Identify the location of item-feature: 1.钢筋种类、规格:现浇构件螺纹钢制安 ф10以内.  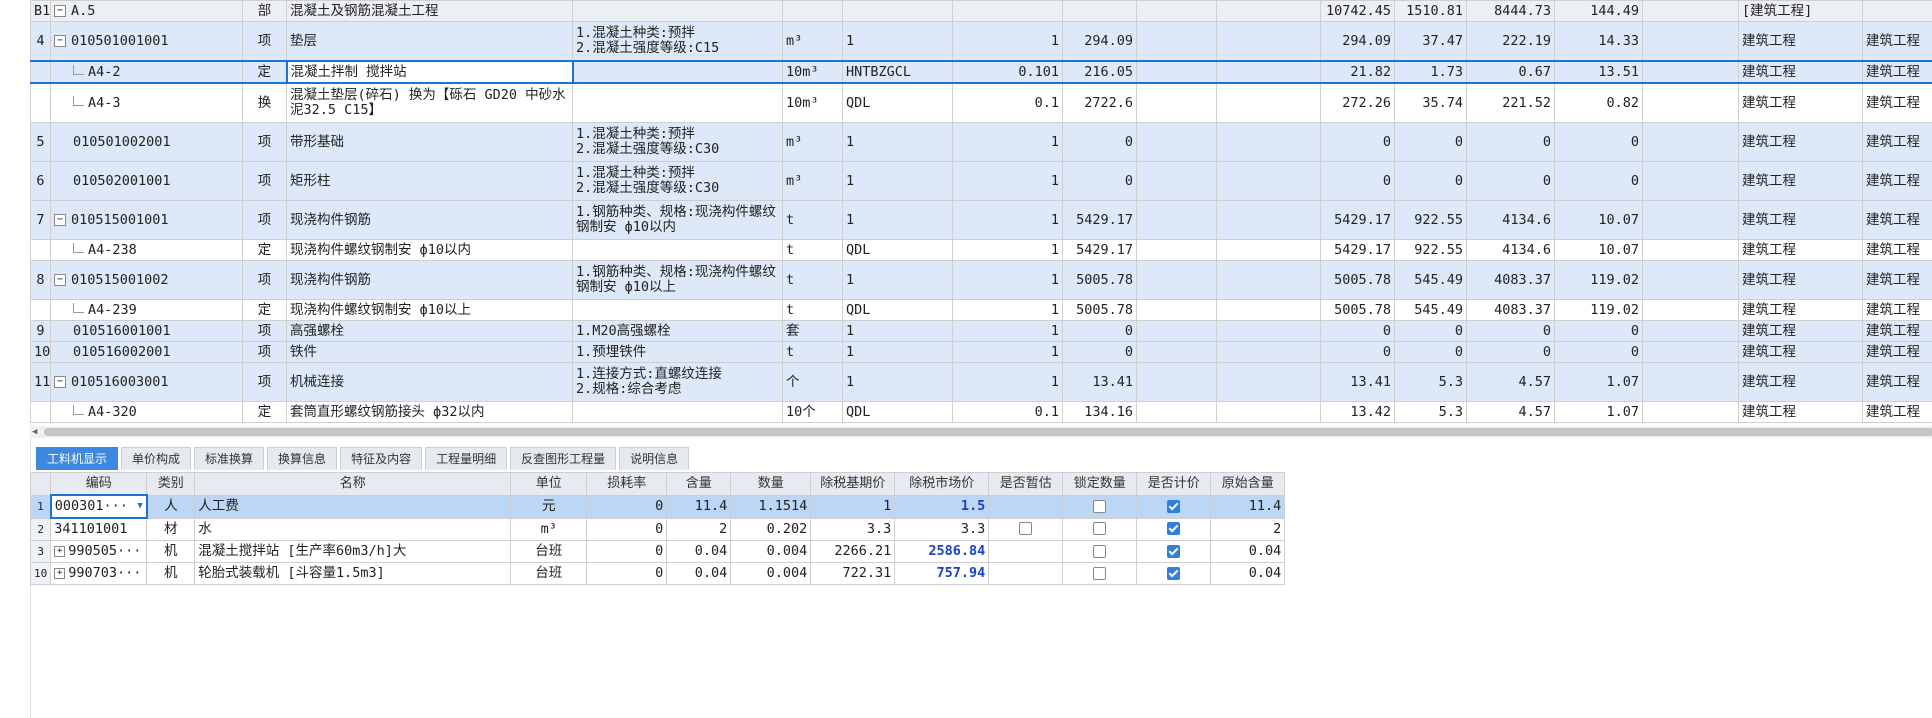
(677, 220).